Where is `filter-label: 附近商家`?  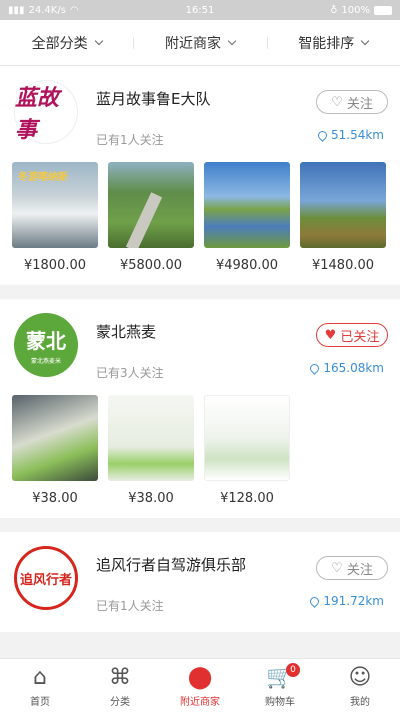 filter-label: 附近商家 is located at coordinates (192, 43).